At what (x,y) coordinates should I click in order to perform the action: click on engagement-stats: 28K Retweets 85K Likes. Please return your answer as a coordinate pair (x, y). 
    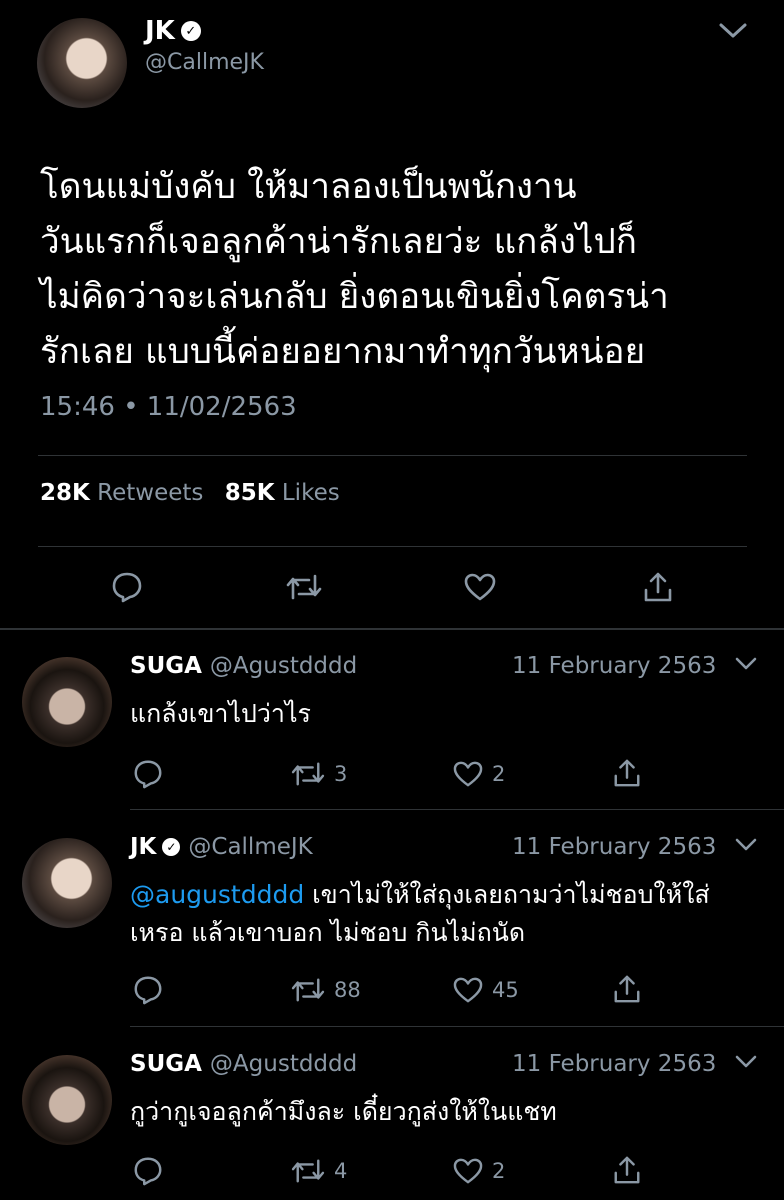
    Looking at the image, I should click on (197, 493).